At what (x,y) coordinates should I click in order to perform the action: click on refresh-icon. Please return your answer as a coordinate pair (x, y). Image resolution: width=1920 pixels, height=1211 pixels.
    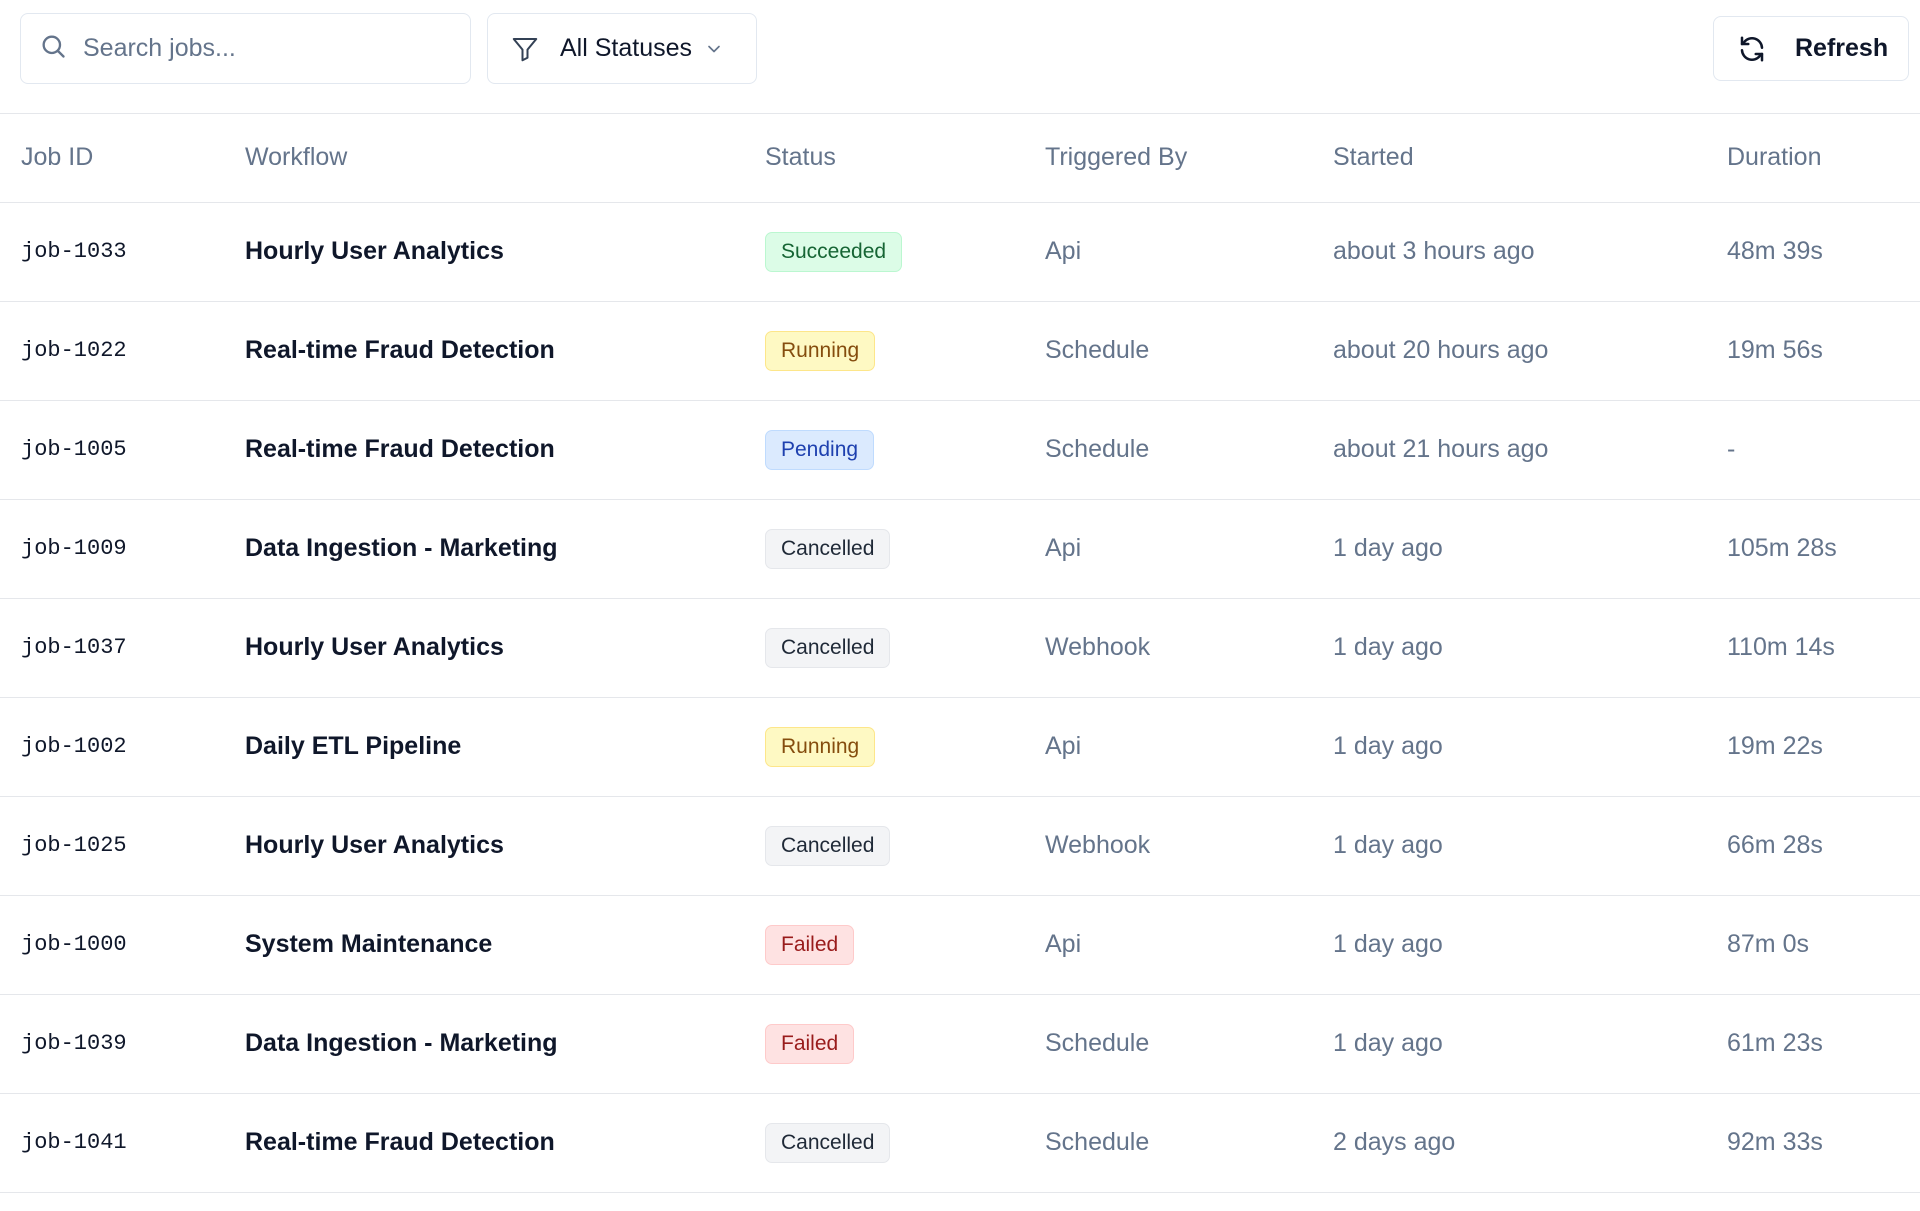
    Looking at the image, I should click on (1752, 49).